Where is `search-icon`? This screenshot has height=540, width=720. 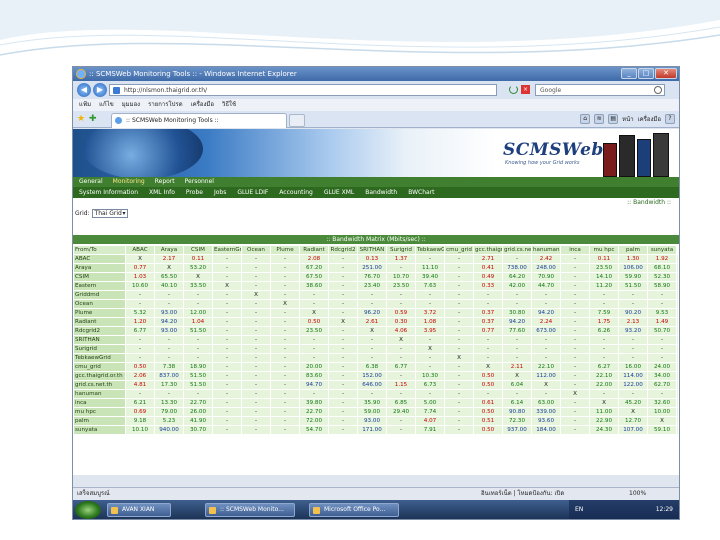
search-icon is located at coordinates (658, 90).